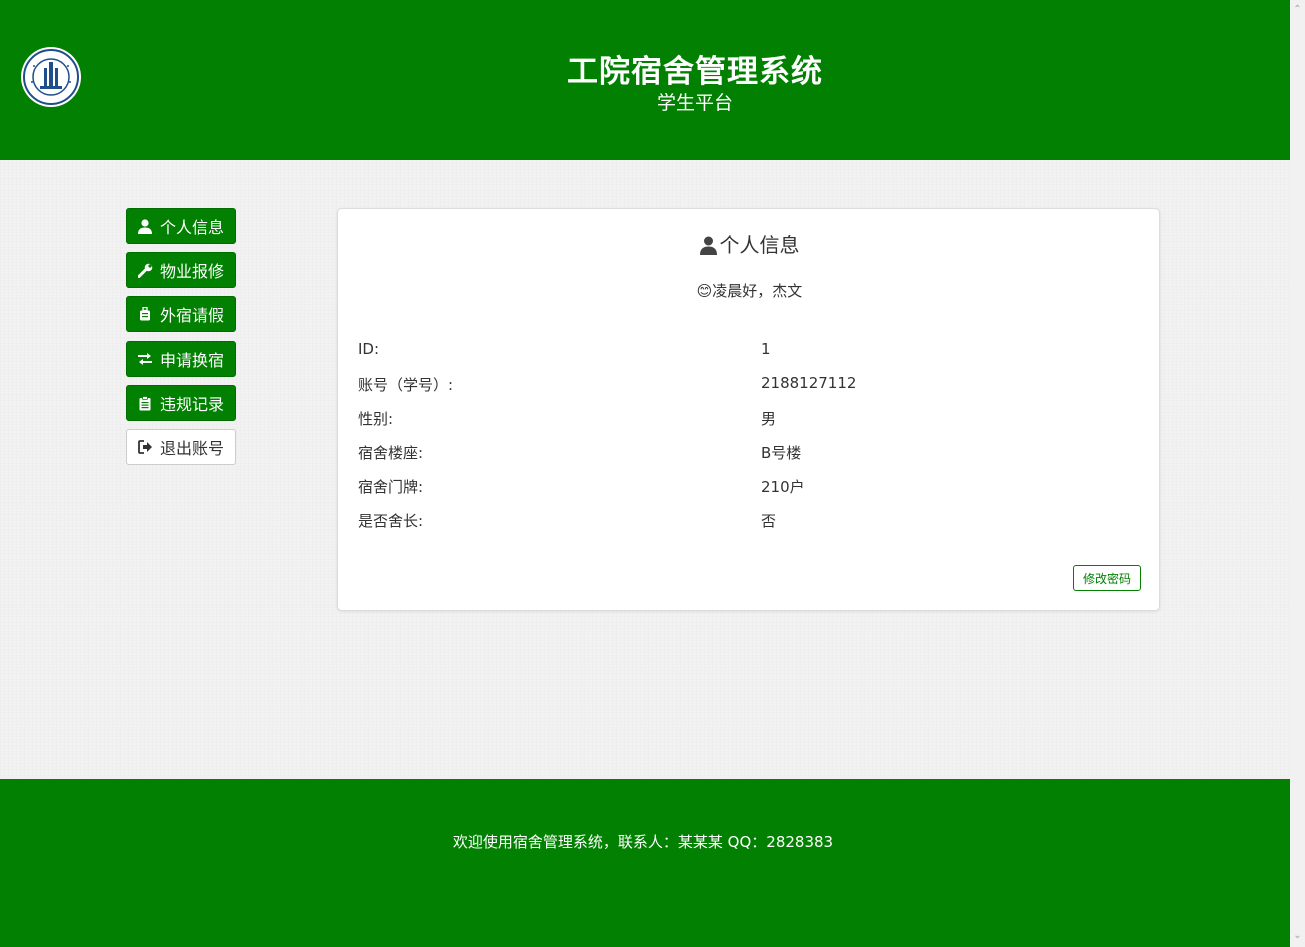 The image size is (1305, 947). Describe the element at coordinates (749, 291) in the screenshot. I see `greeting-text: 😊凌晨好，杰文` at that location.